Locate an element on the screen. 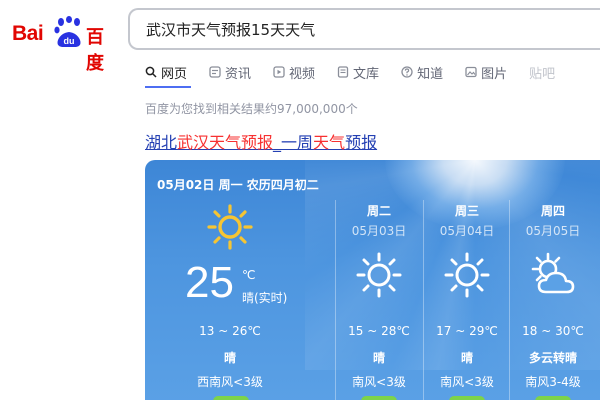  tab-zhidao: 知道 is located at coordinates (422, 72).